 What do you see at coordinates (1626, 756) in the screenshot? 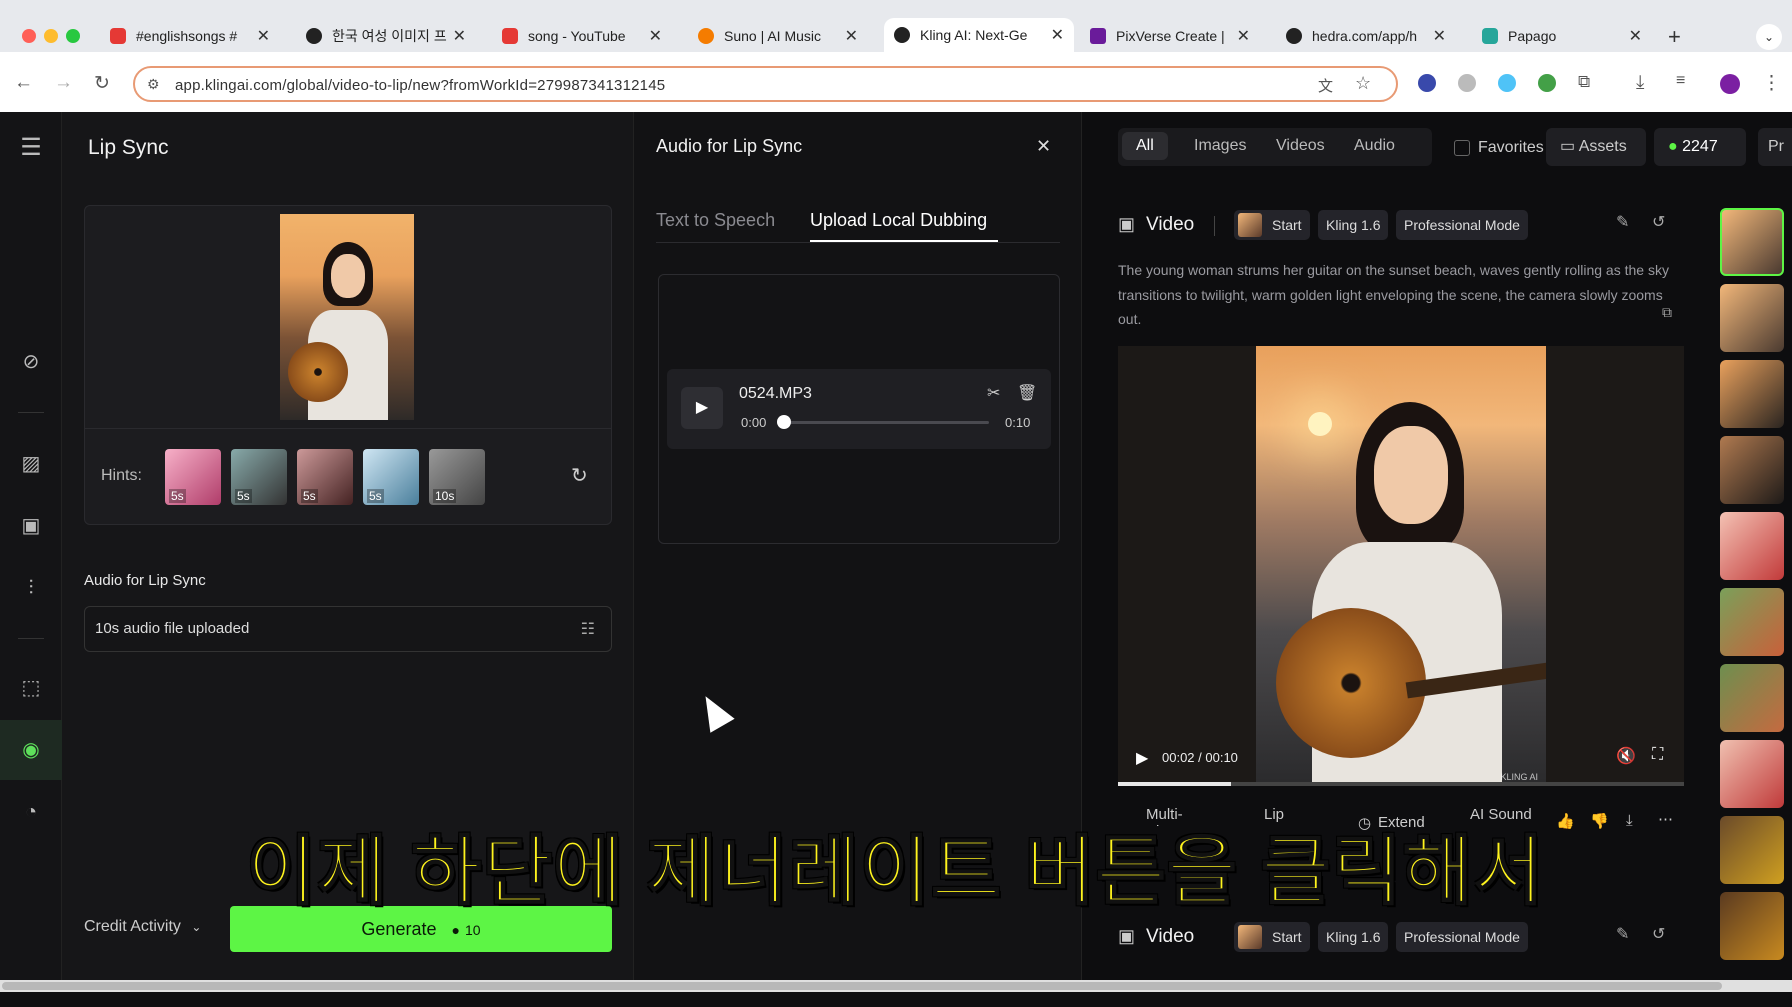
I see `mute-icon: 🔇` at bounding box center [1626, 756].